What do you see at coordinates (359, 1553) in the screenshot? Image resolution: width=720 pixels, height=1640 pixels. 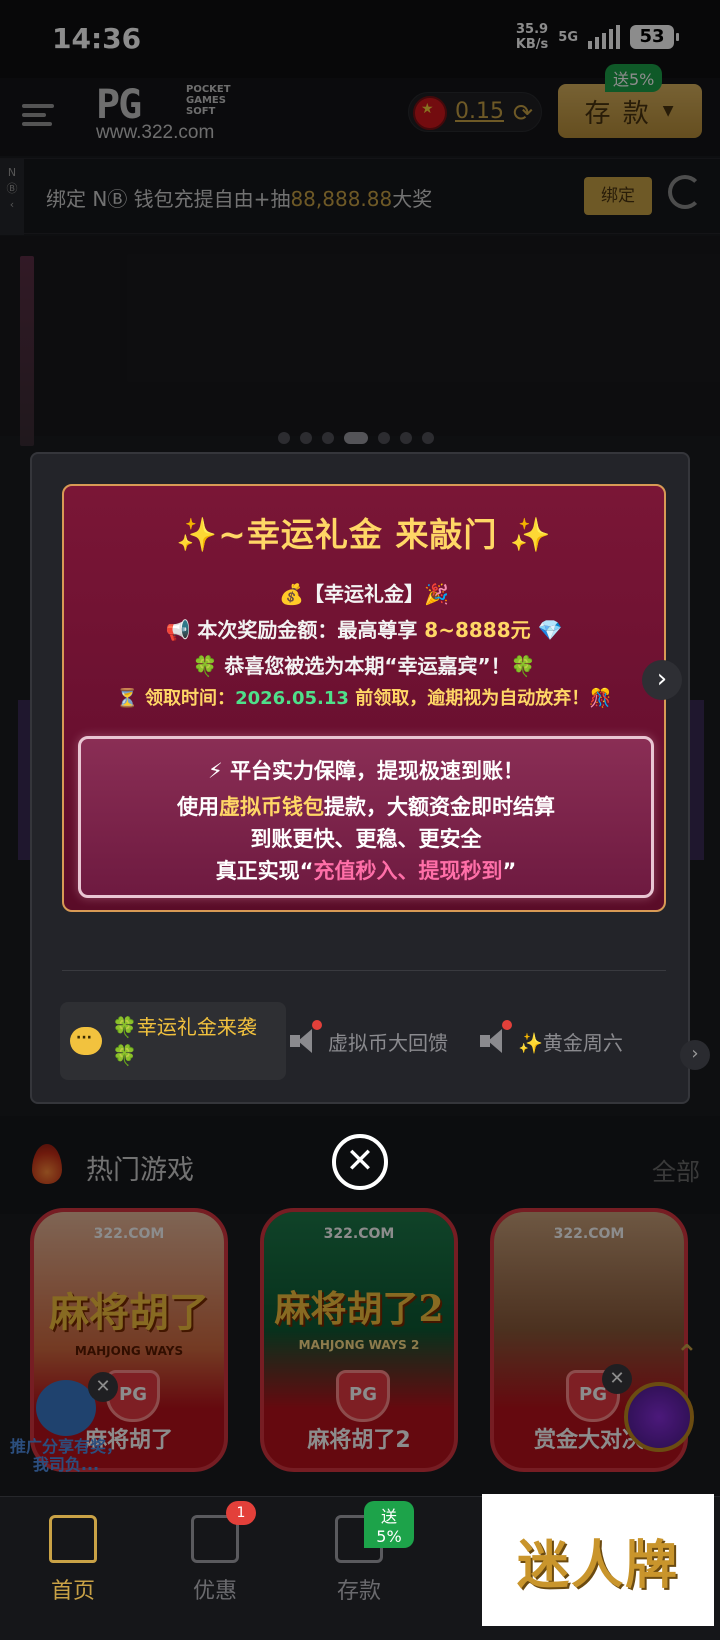 I see `nav-deposit: 送5% 存款` at bounding box center [359, 1553].